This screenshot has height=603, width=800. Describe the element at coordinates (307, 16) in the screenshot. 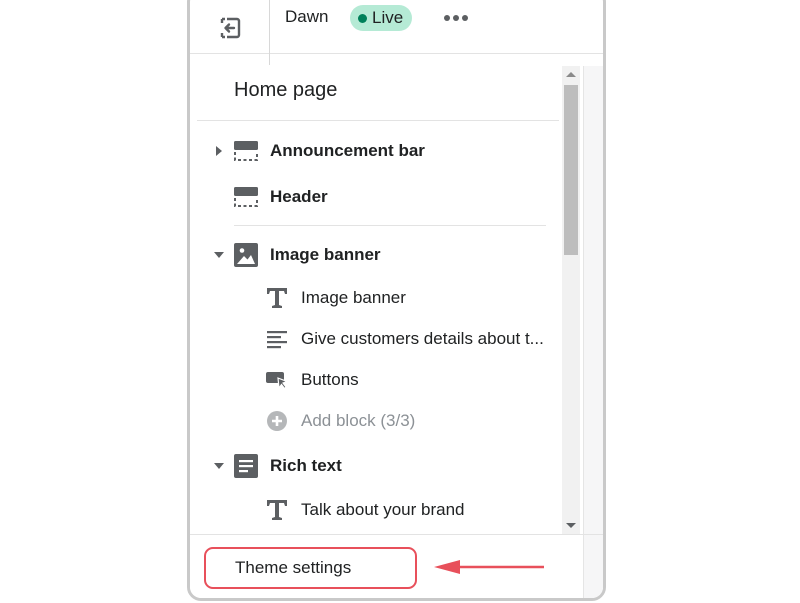

I see `theme-name: Dawn` at that location.